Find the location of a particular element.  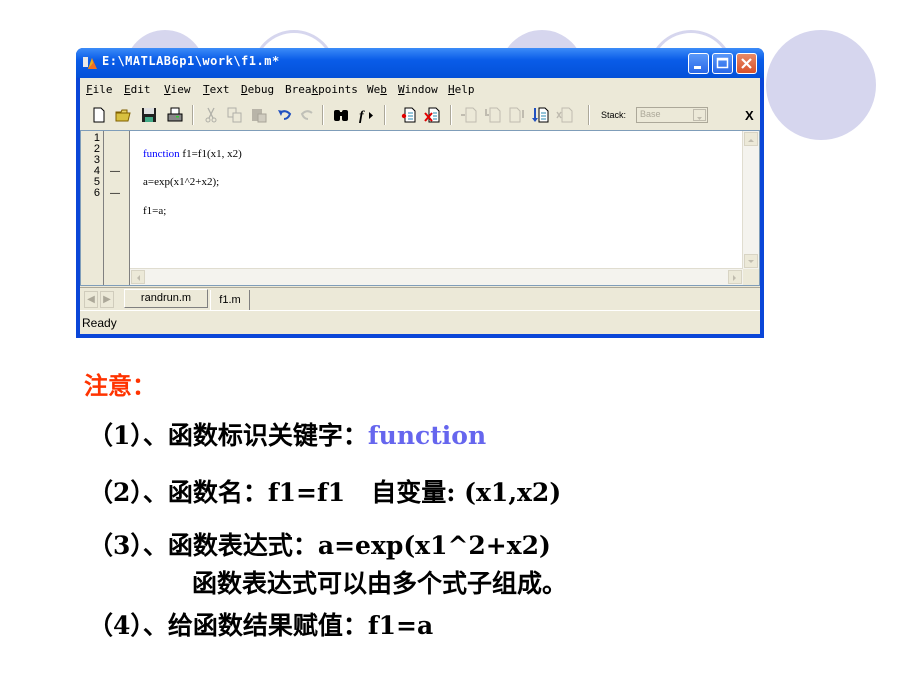

note-item-3-continuation: 函数表达式可以由多个式子组成。 is located at coordinates (380, 583).